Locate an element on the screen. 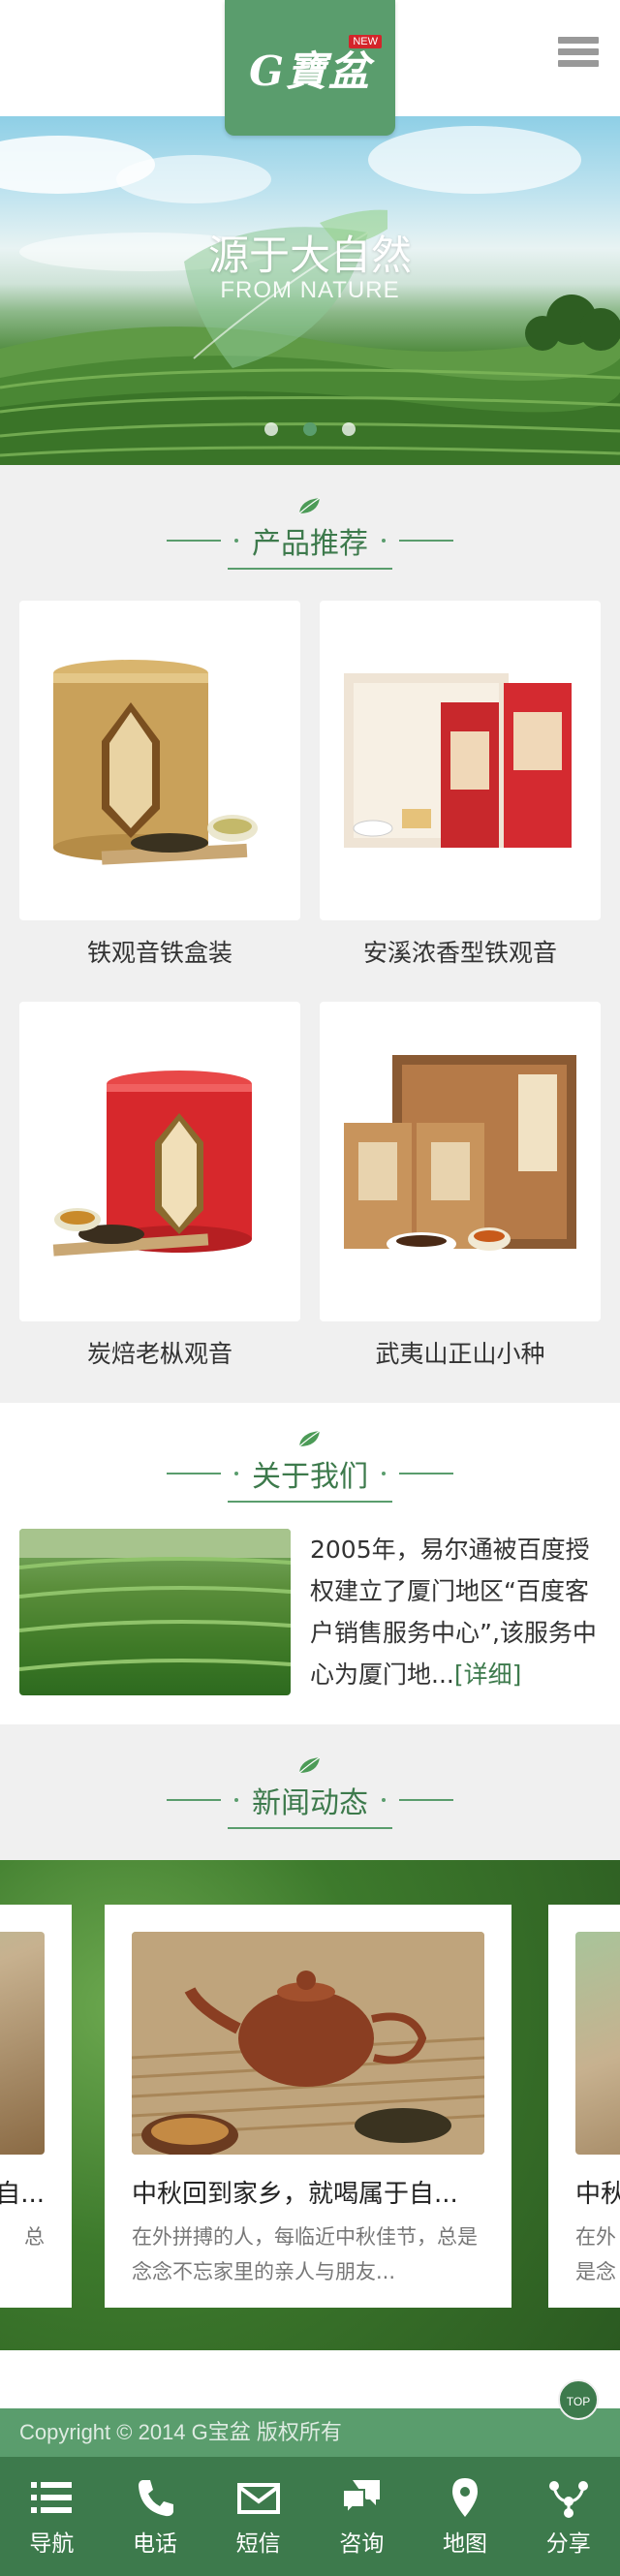 This screenshot has width=620, height=2576. section-title: 新闻动态 is located at coordinates (310, 1803).